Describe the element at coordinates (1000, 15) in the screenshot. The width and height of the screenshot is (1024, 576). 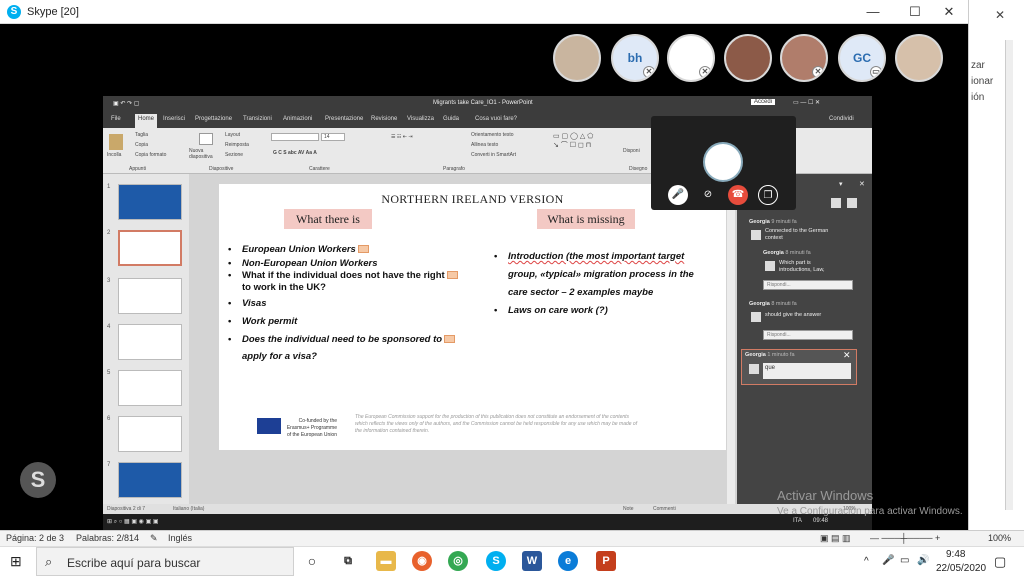
I see `word-close-icon: ✕` at that location.